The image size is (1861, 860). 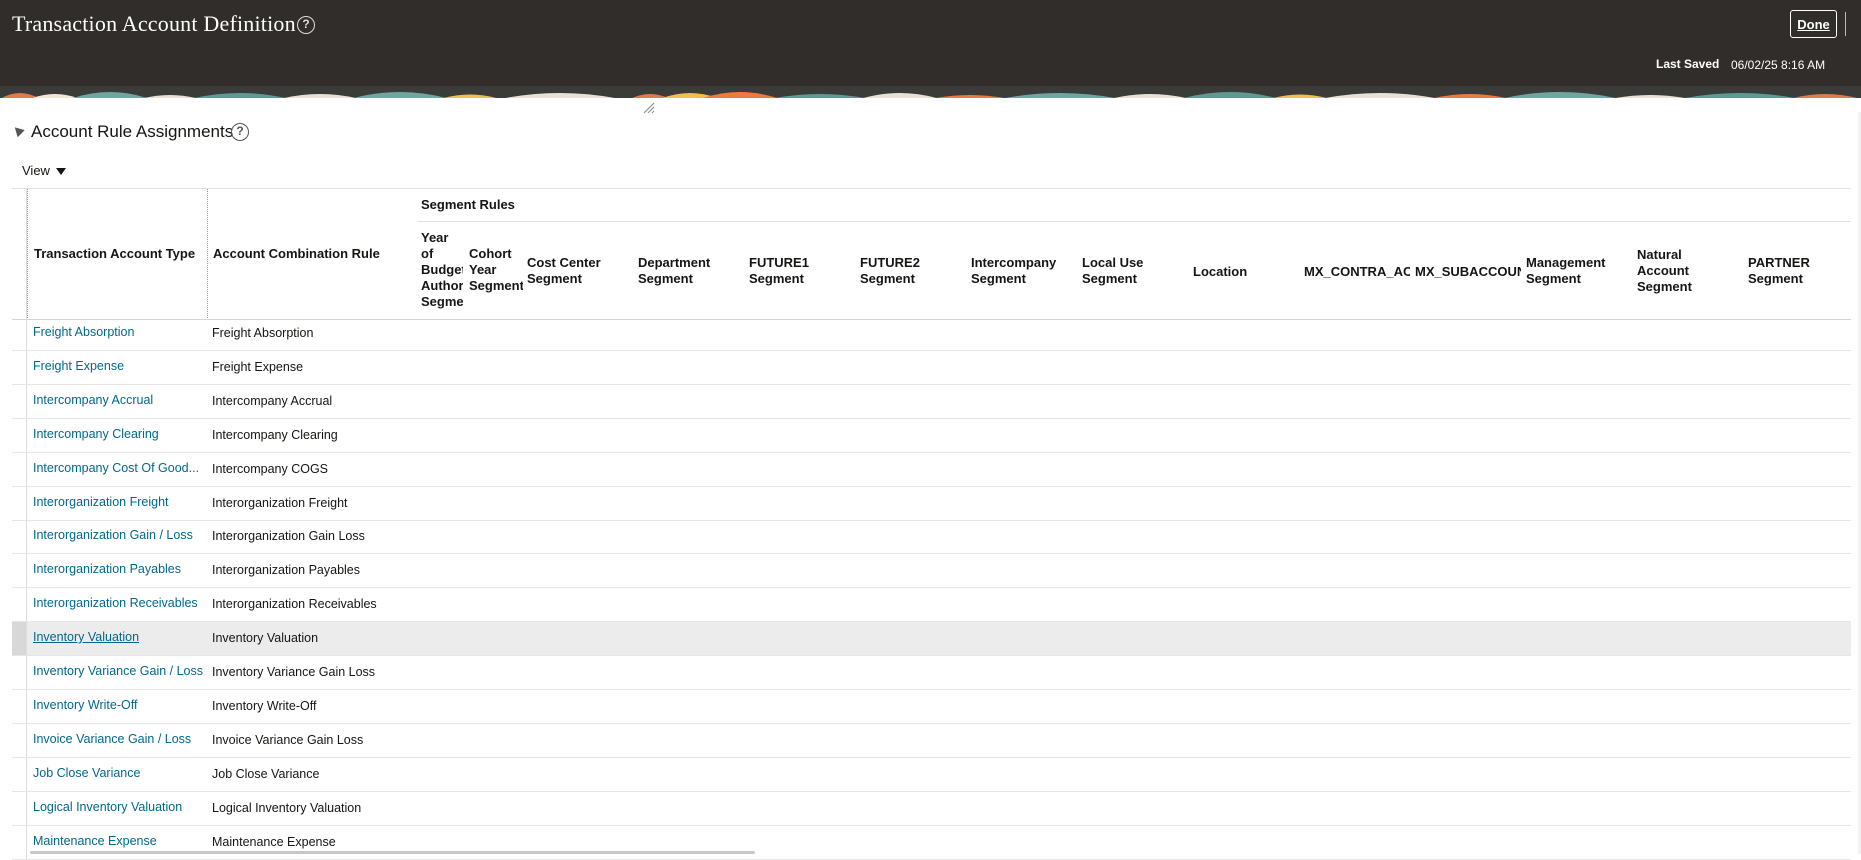 I want to click on table-row: Inventory Write-Off Inventory Write-Off, so click(x=931, y=706).